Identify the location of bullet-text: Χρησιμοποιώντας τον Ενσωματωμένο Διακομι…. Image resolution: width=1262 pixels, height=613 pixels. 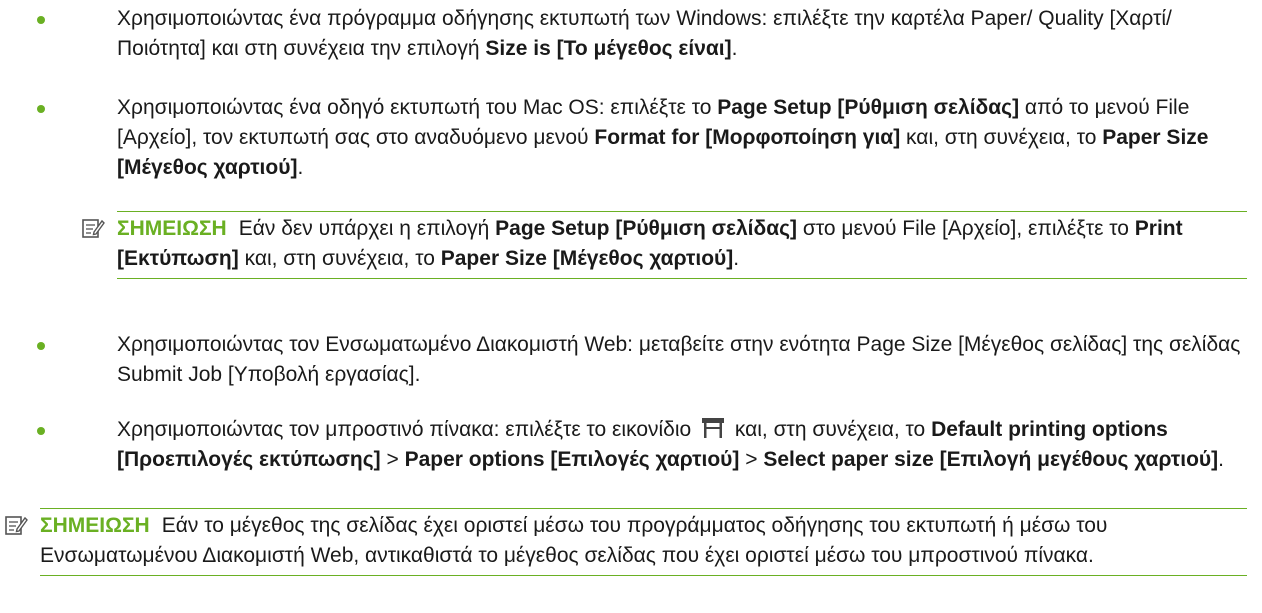
(678, 359).